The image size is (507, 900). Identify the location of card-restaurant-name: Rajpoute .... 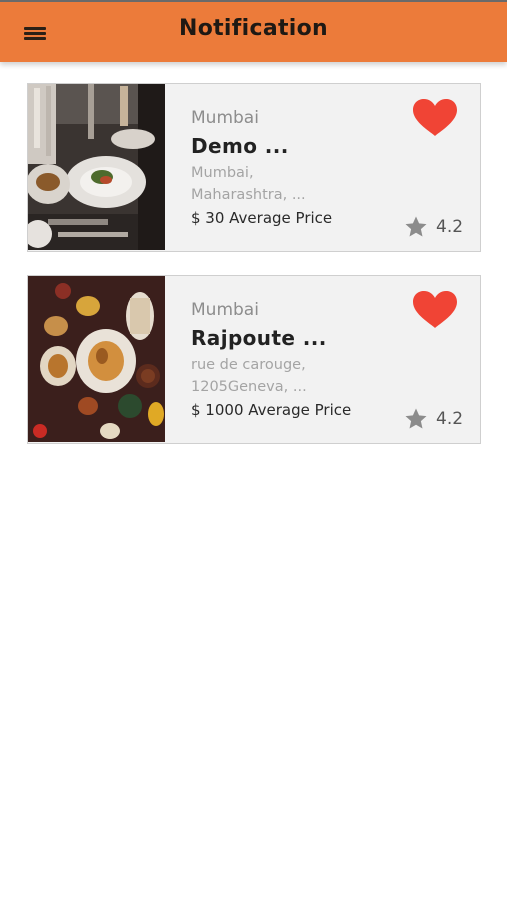
(259, 338).